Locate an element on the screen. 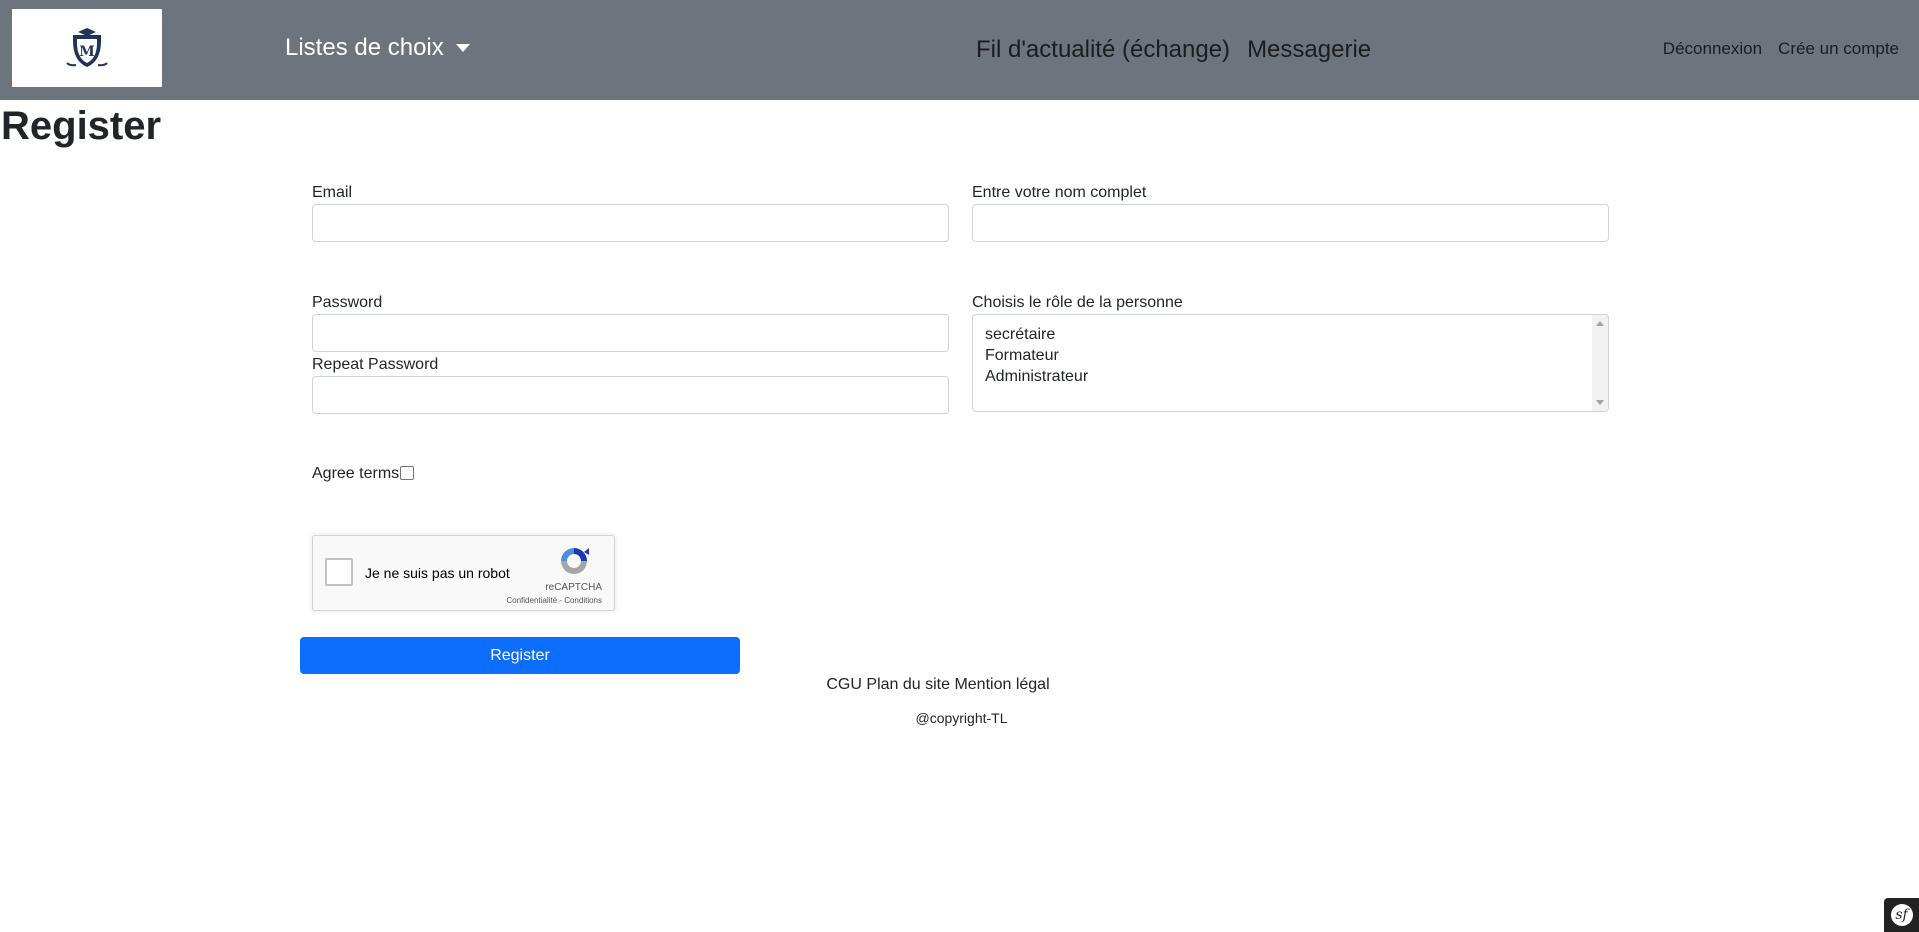  school-crest-logo-icon: M is located at coordinates (87, 47).